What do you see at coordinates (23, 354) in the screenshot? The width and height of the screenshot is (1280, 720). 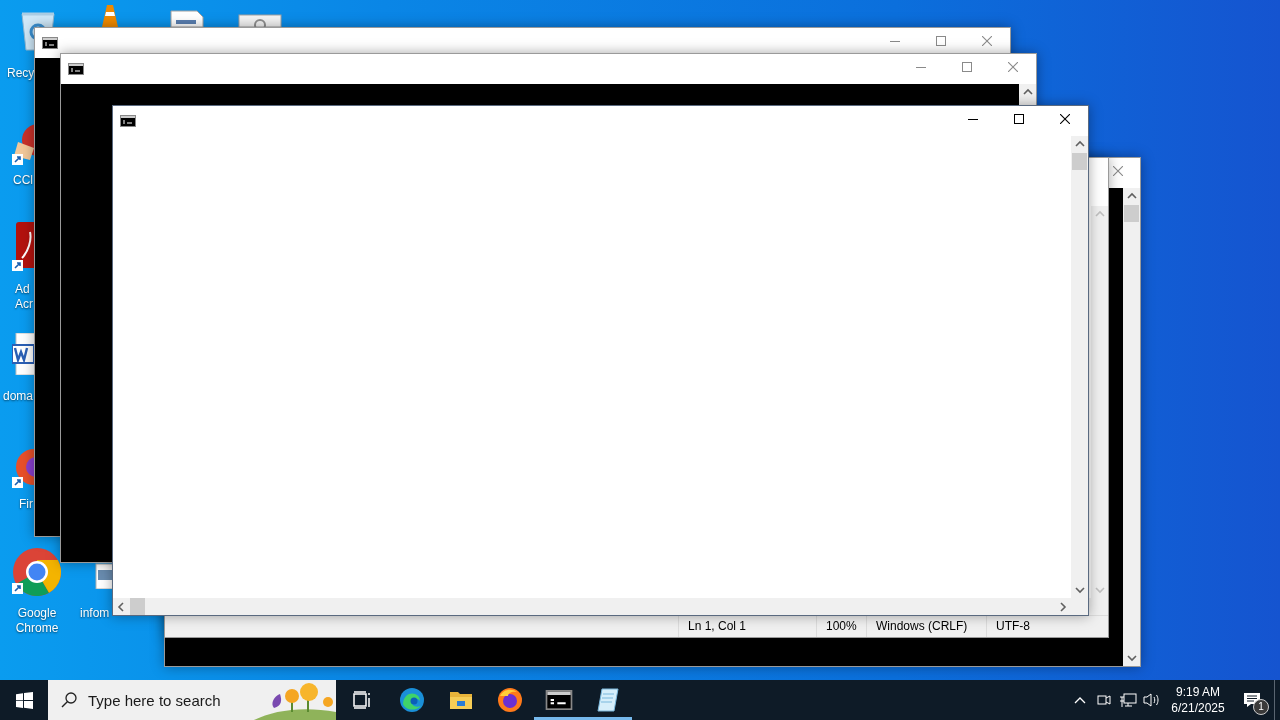 I see `word-document-icon` at bounding box center [23, 354].